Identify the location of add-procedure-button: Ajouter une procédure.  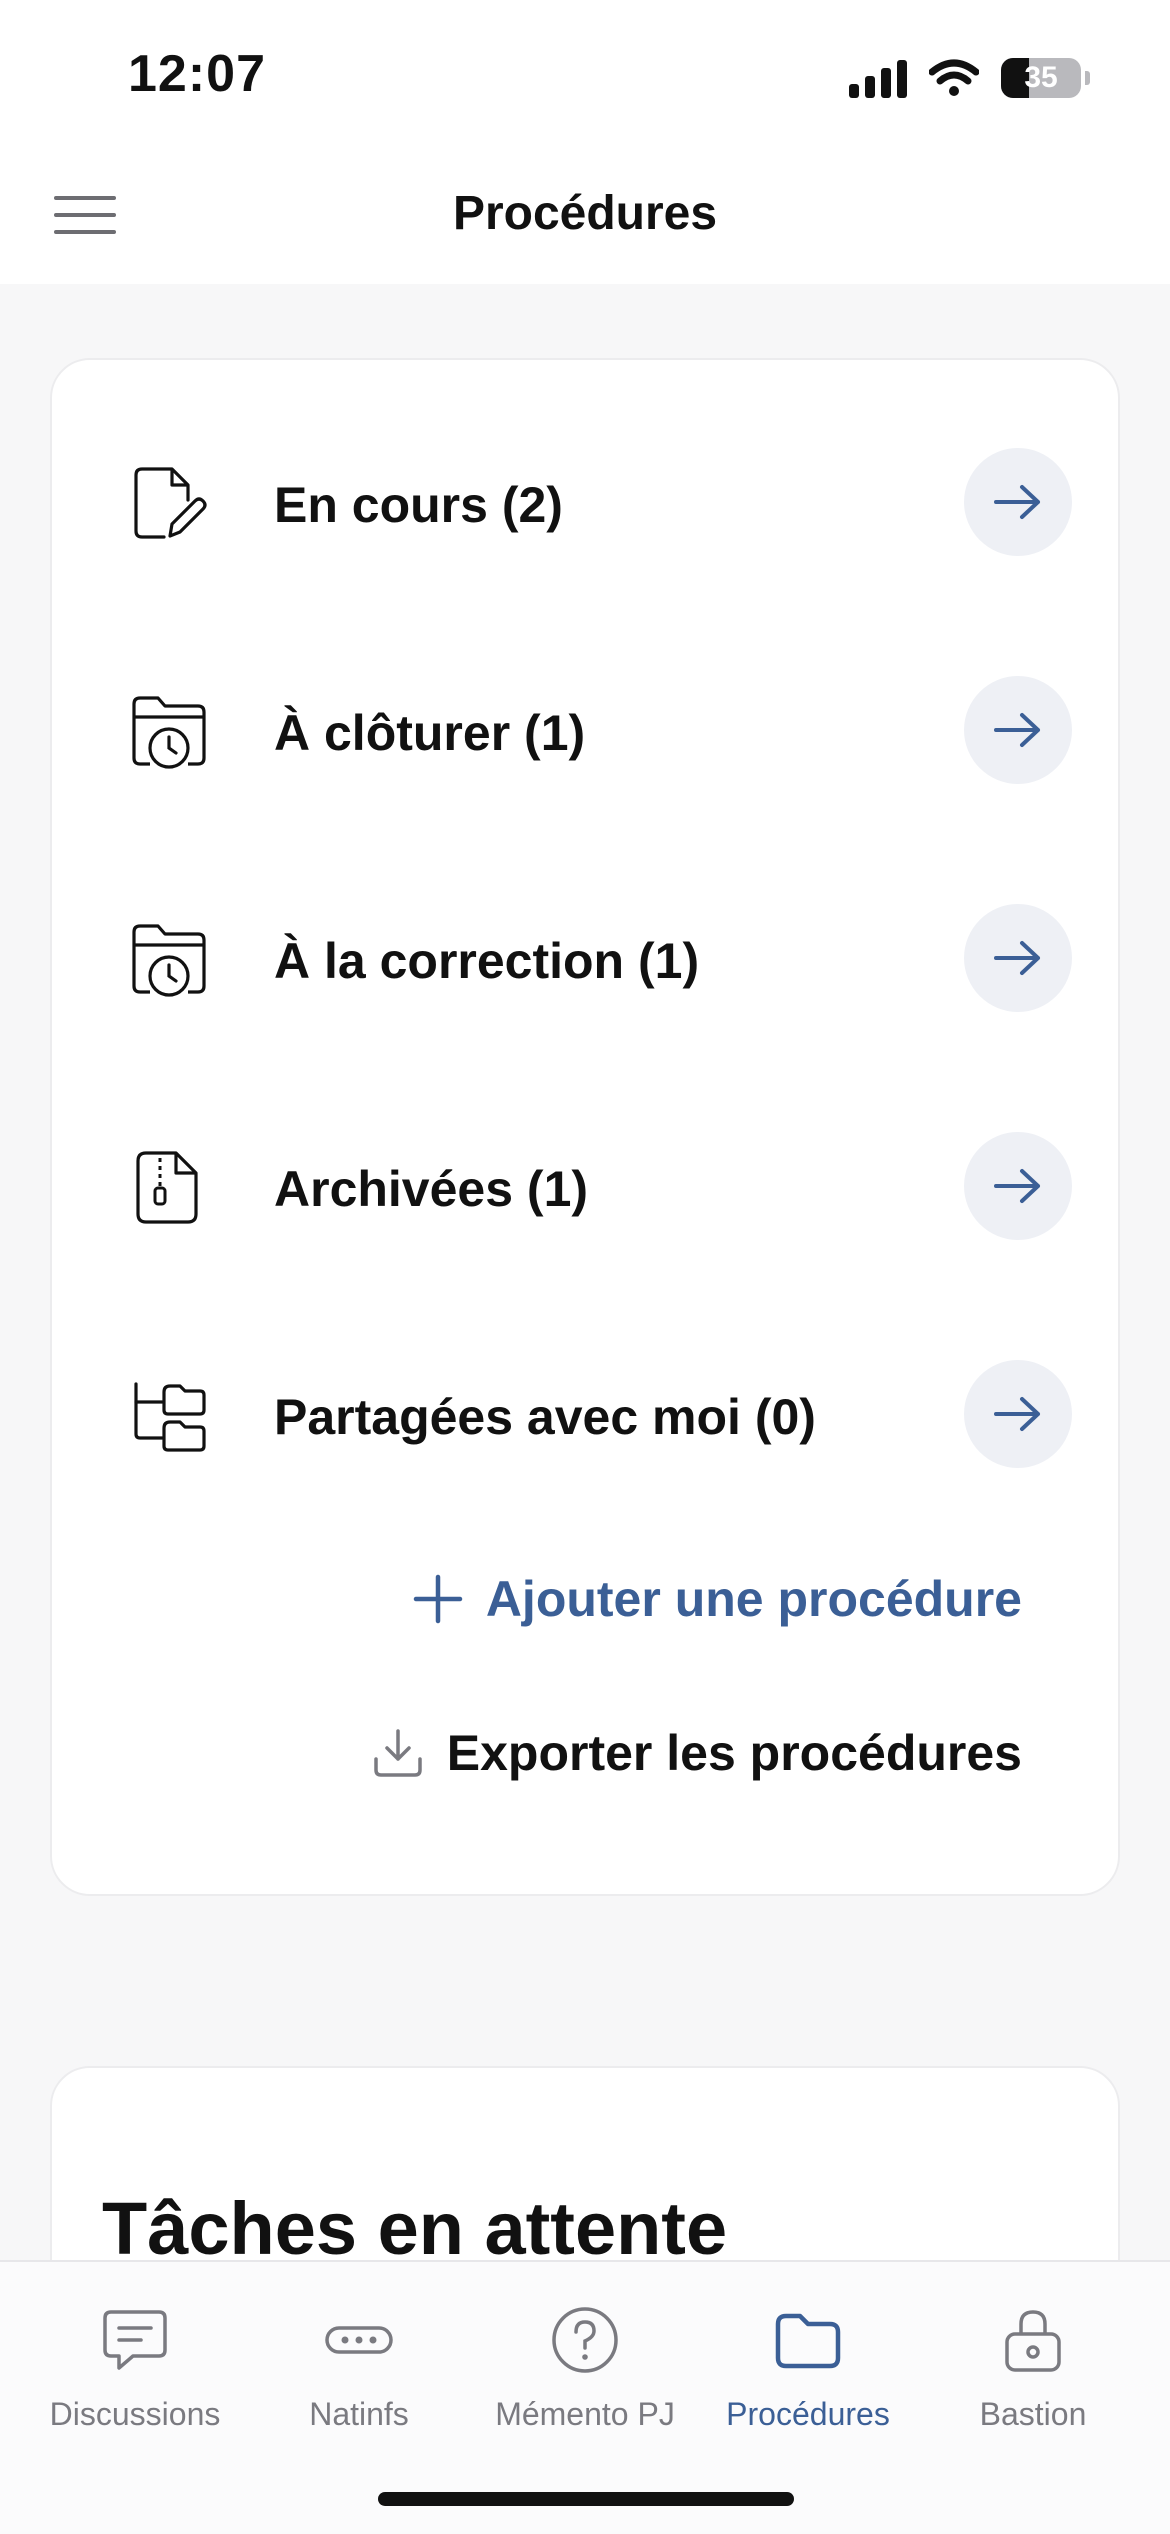
(717, 1599).